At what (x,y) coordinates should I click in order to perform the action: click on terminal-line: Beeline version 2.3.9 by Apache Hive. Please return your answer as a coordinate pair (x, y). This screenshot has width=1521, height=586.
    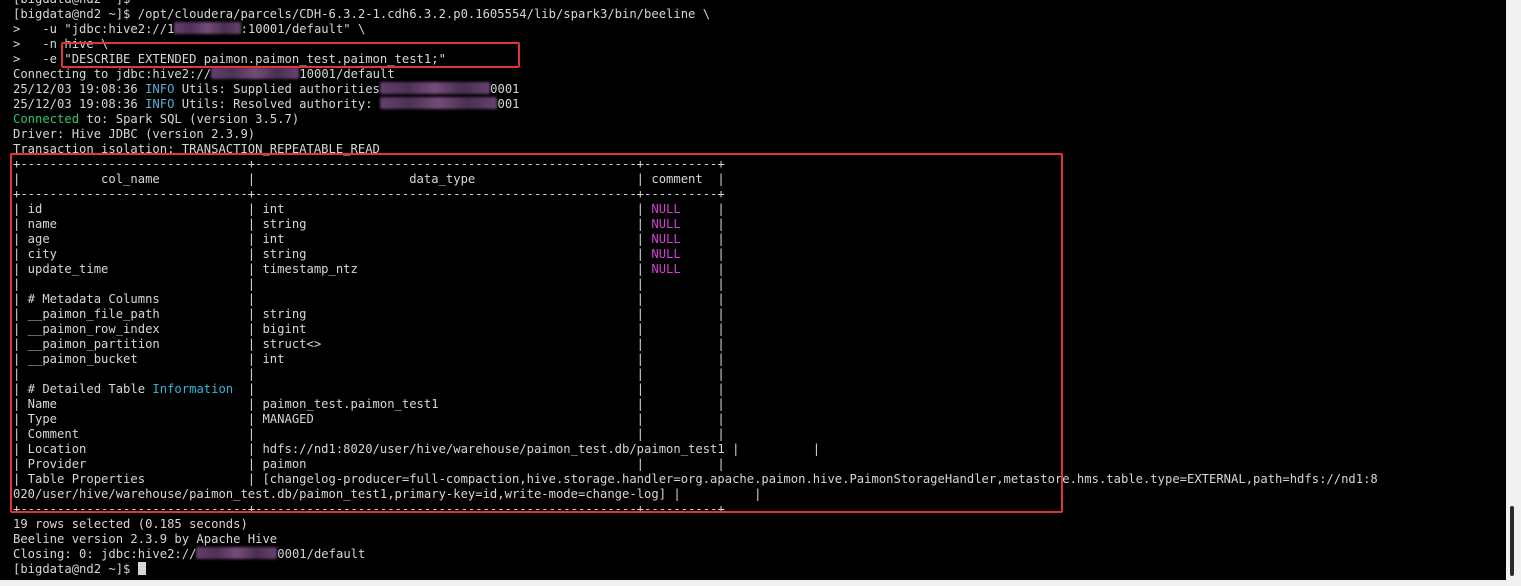
    Looking at the image, I should click on (695, 539).